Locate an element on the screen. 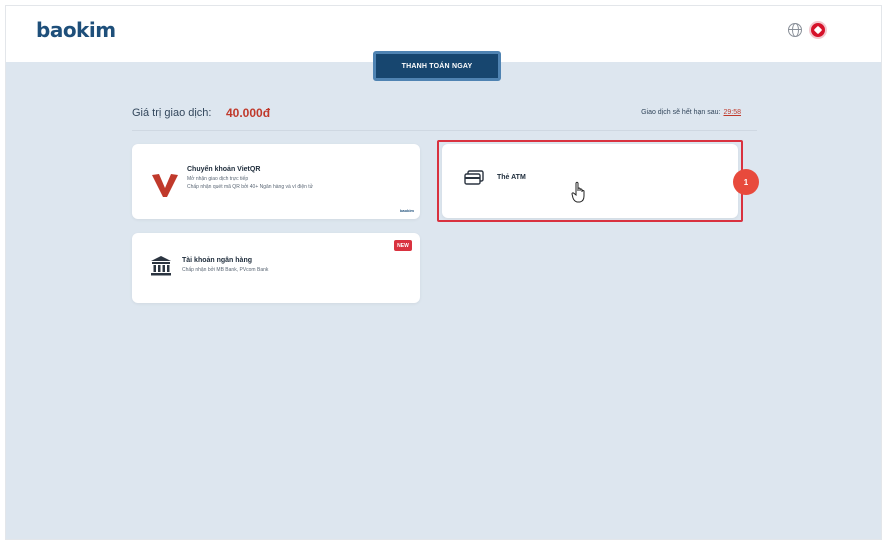 This screenshot has width=887, height=545. vietqr-subtitle: Mở nhận giao dịch trực tiếp is located at coordinates (218, 179).